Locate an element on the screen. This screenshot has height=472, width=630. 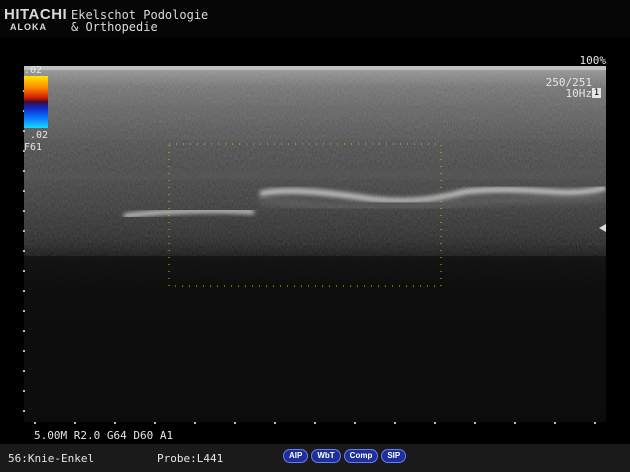
triangle-left-icon is located at coordinates (602, 228).